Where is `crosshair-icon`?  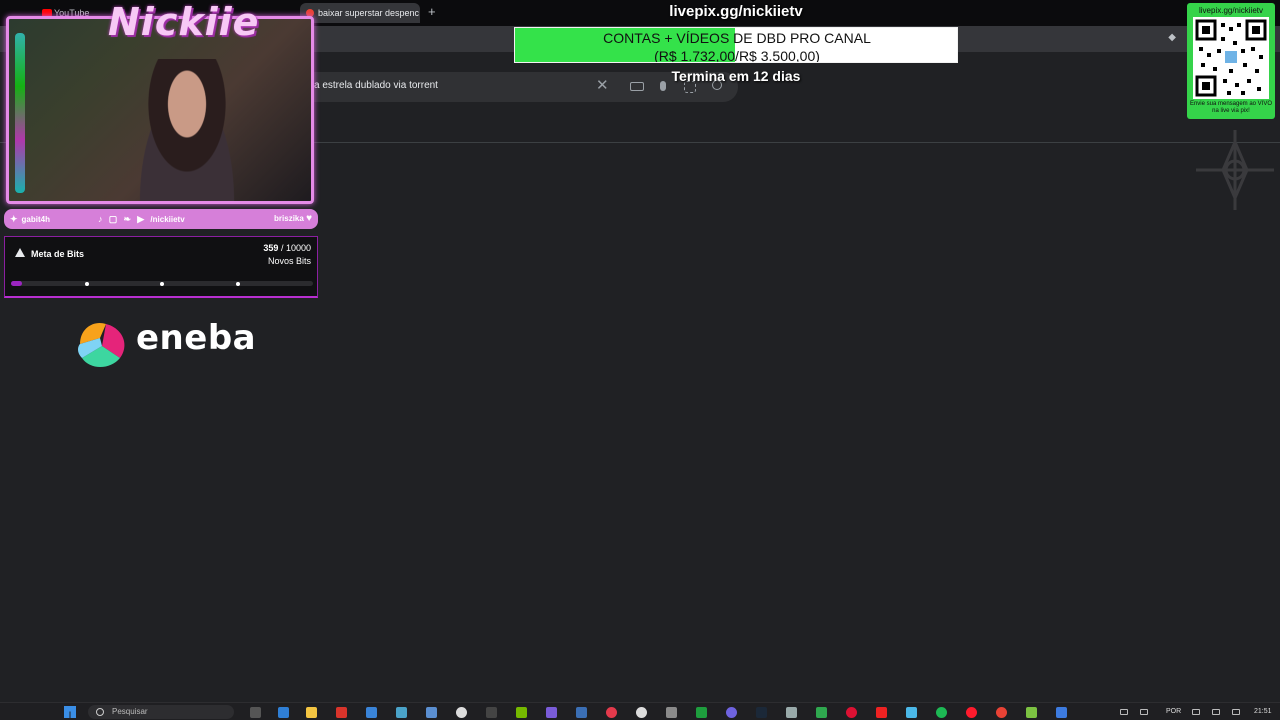
crosshair-icon is located at coordinates (1235, 170).